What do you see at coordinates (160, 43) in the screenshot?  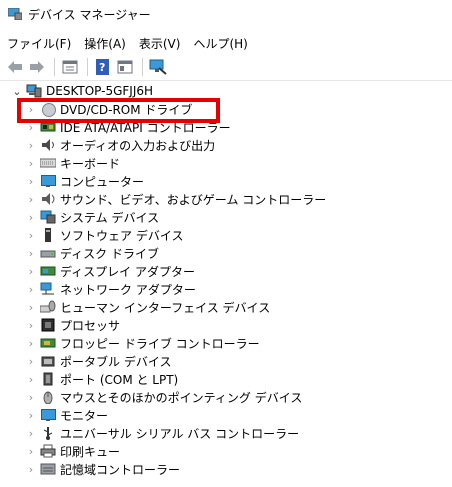 I see `menu-view: 表示(V)` at bounding box center [160, 43].